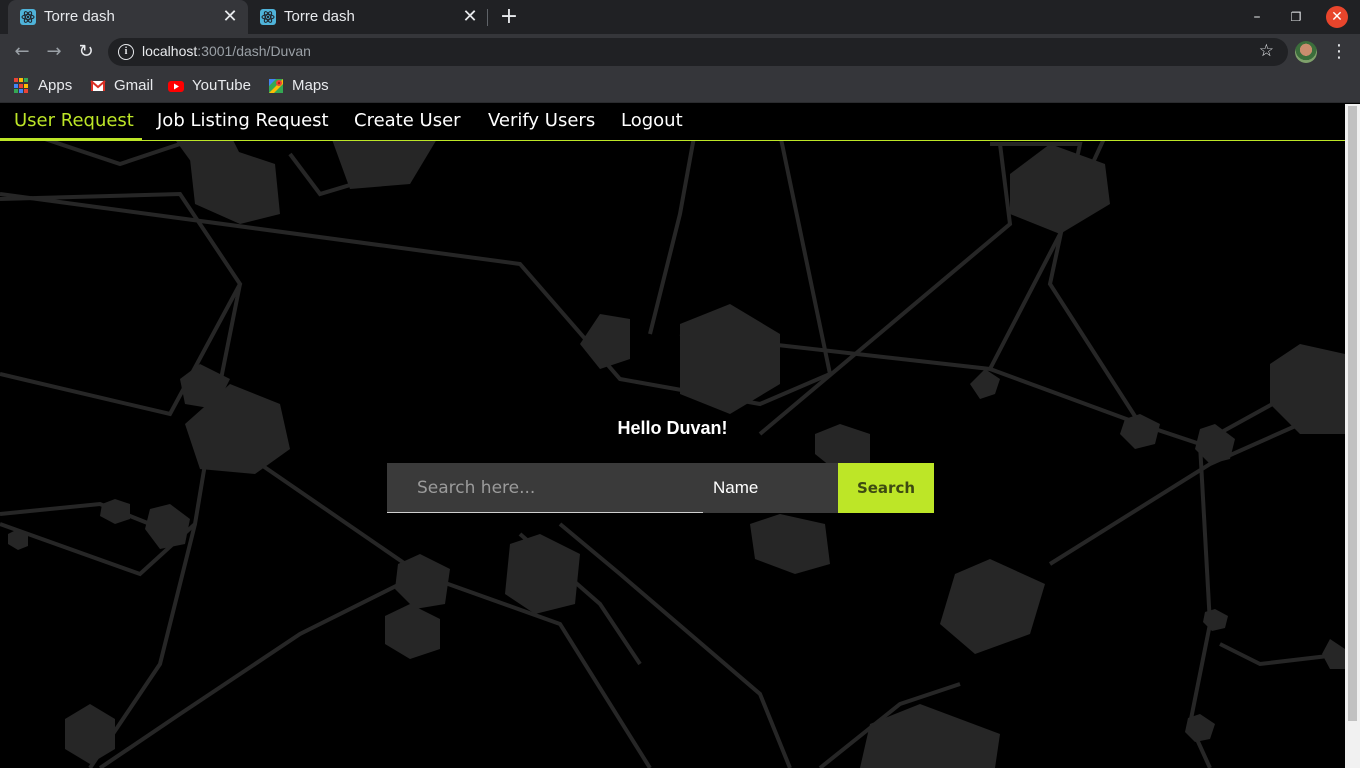 This screenshot has height=768, width=1360. Describe the element at coordinates (1296, 17) in the screenshot. I see `restore-icon: ❐` at that location.